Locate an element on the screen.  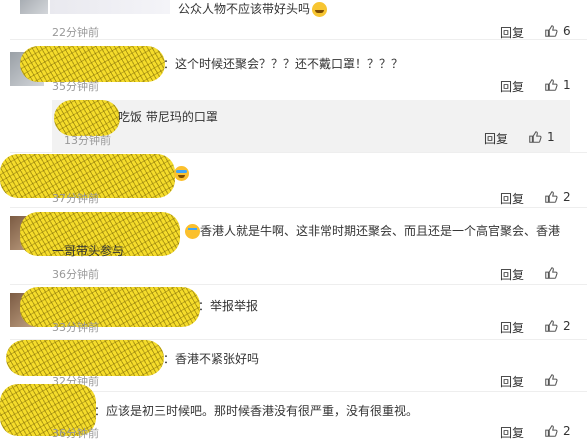
comment-item: 37分钟前 回复 2 is located at coordinates (293, 179).